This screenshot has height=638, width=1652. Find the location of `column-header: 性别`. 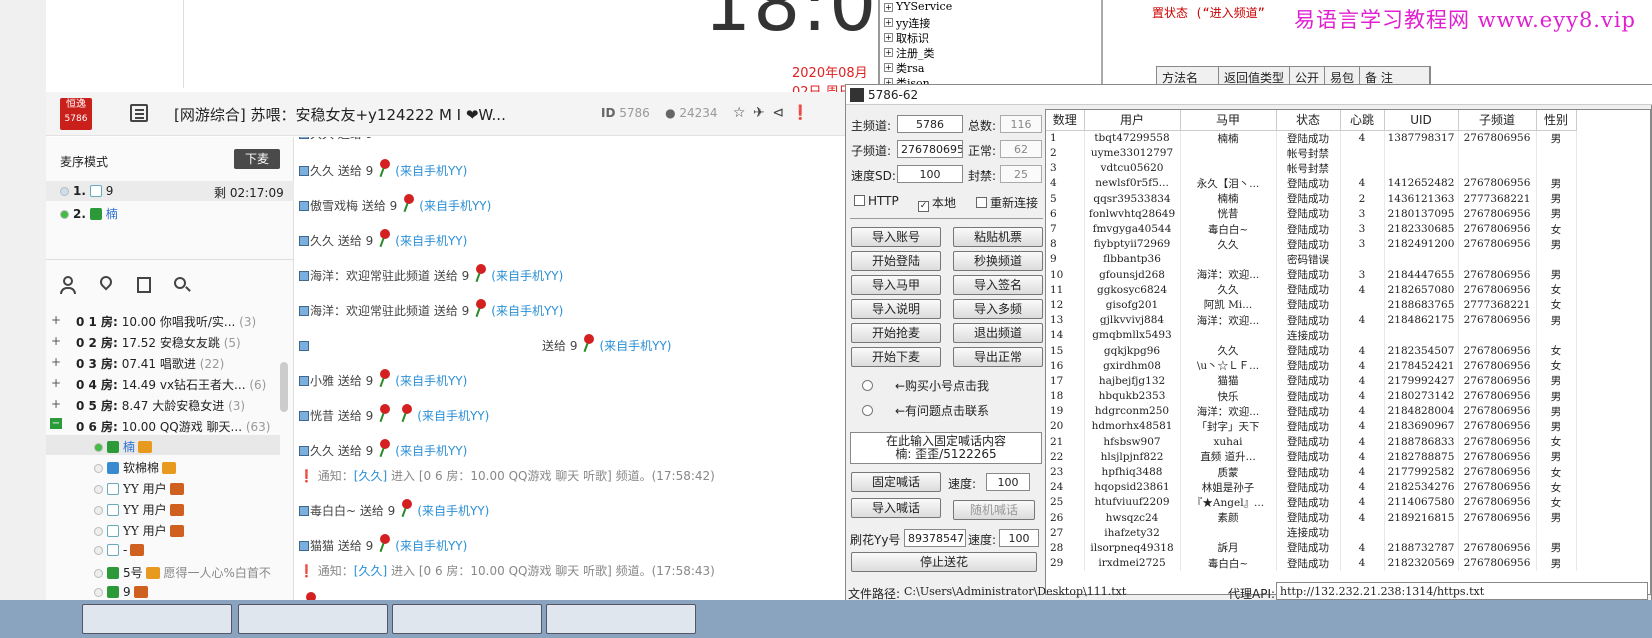

column-header: 性别 is located at coordinates (1556, 120).